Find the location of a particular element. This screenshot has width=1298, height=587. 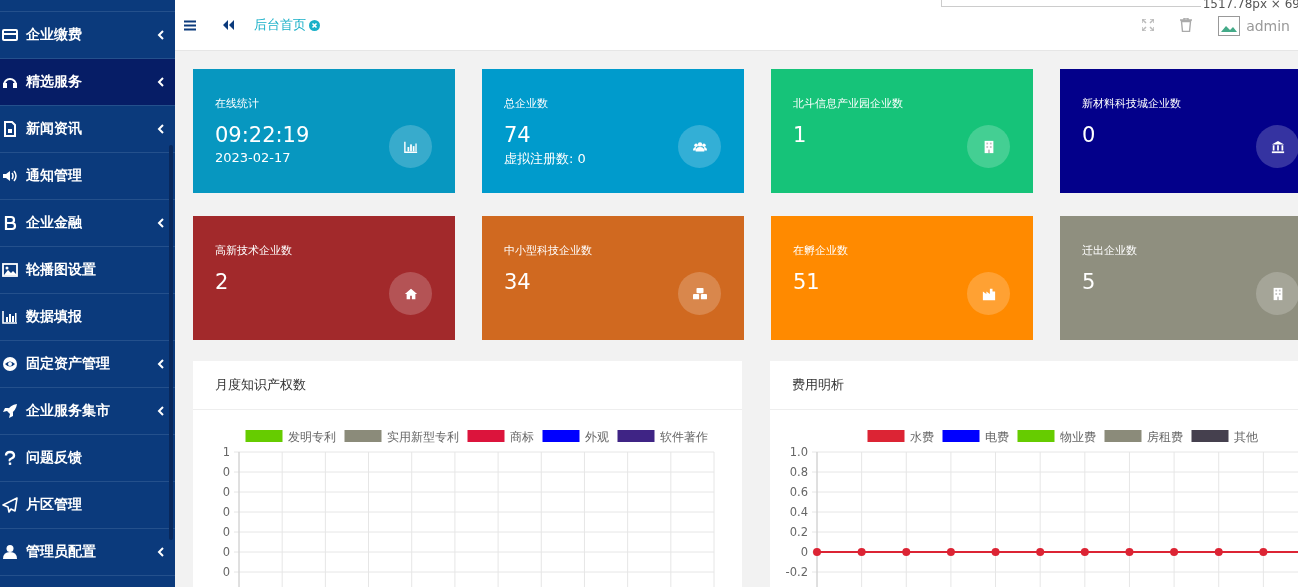

stat-title: 北斗信息产业园企业数 is located at coordinates (848, 103).